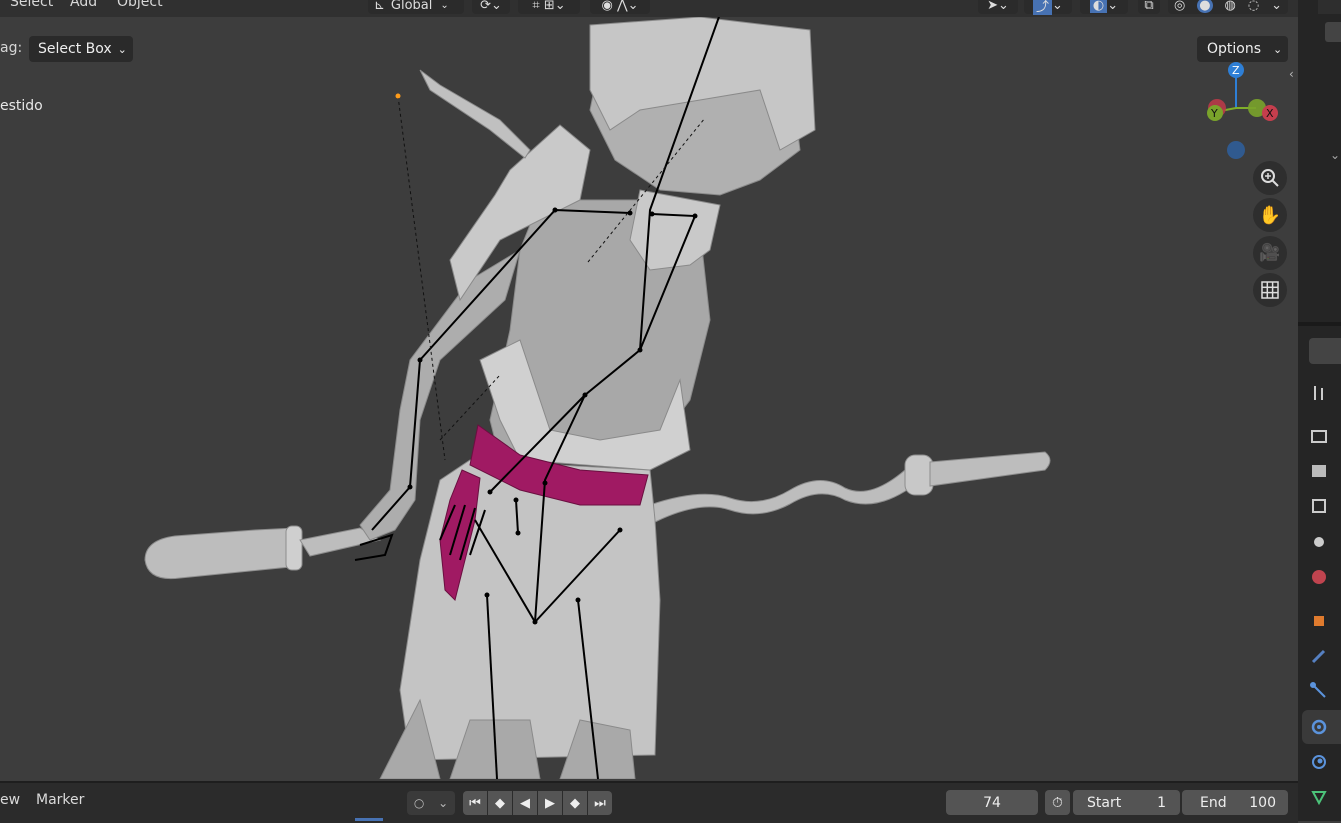 This screenshot has width=1341, height=823. I want to click on active-object-name: estido, so click(21, 106).